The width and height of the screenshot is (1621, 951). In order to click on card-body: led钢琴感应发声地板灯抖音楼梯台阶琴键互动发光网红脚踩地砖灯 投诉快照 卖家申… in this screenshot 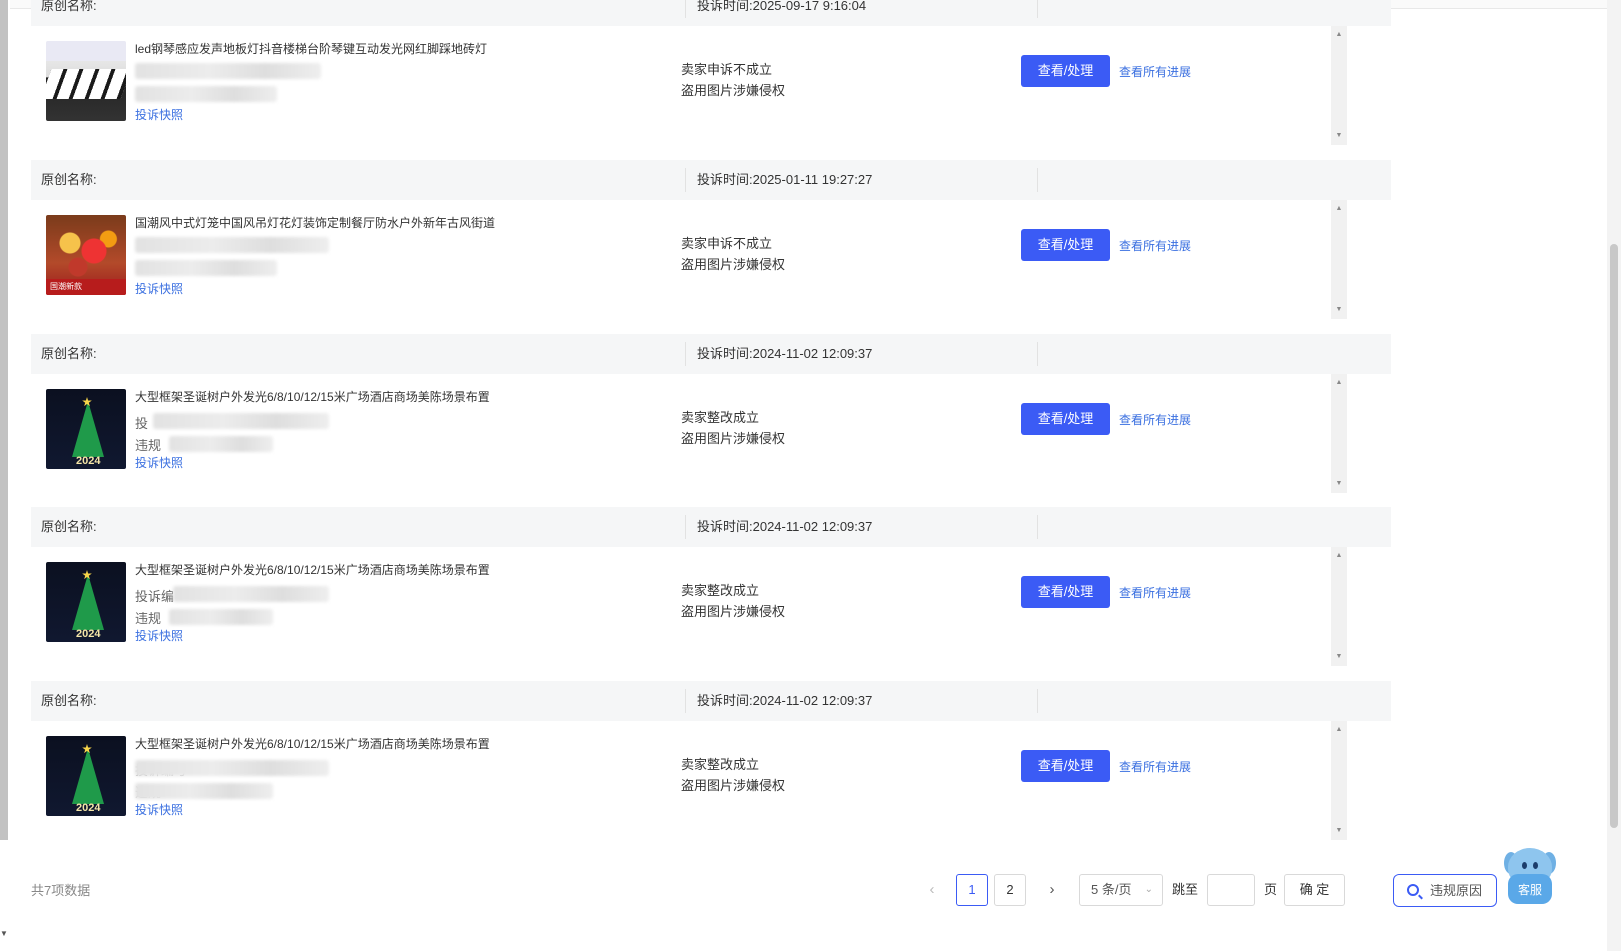, I will do `click(711, 88)`.